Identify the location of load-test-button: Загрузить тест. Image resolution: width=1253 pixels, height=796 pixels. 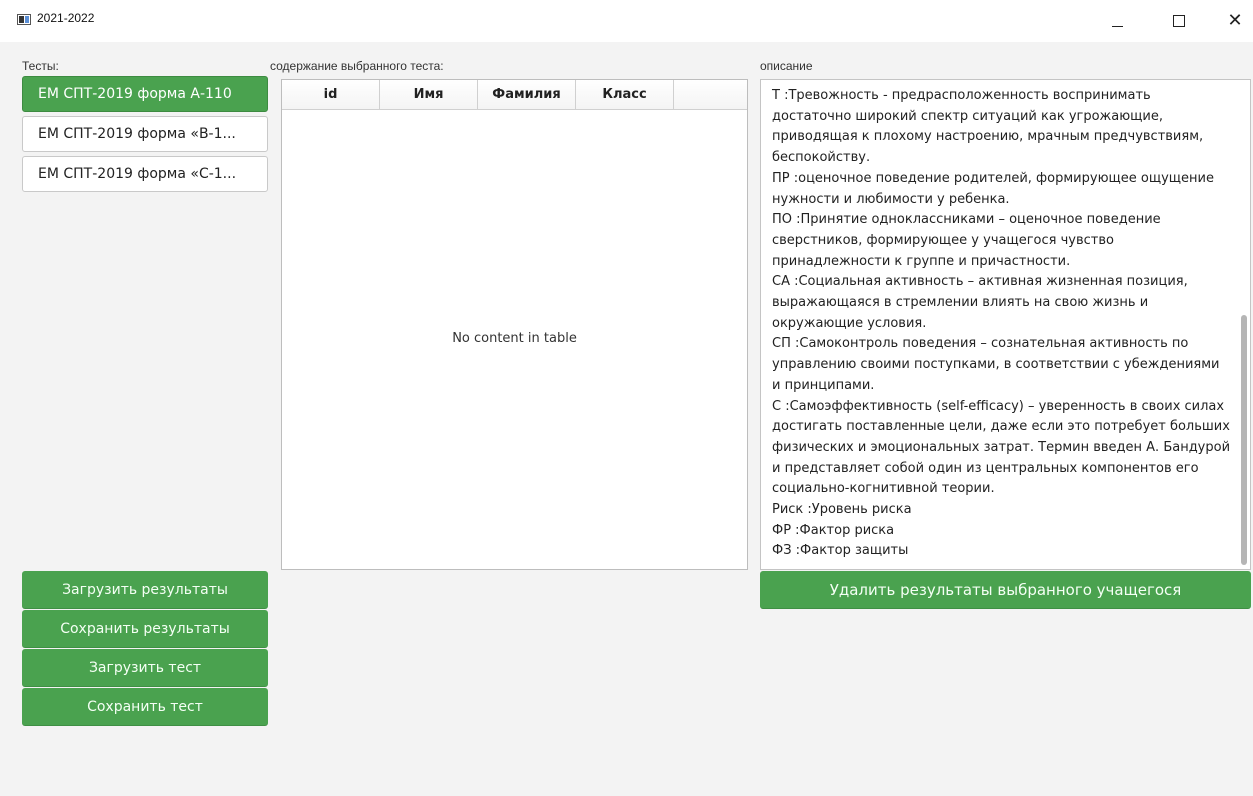
(145, 668).